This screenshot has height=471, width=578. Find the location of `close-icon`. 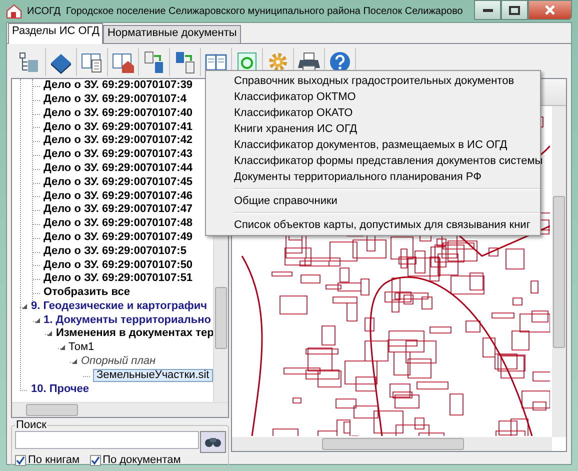

close-icon is located at coordinates (550, 10).